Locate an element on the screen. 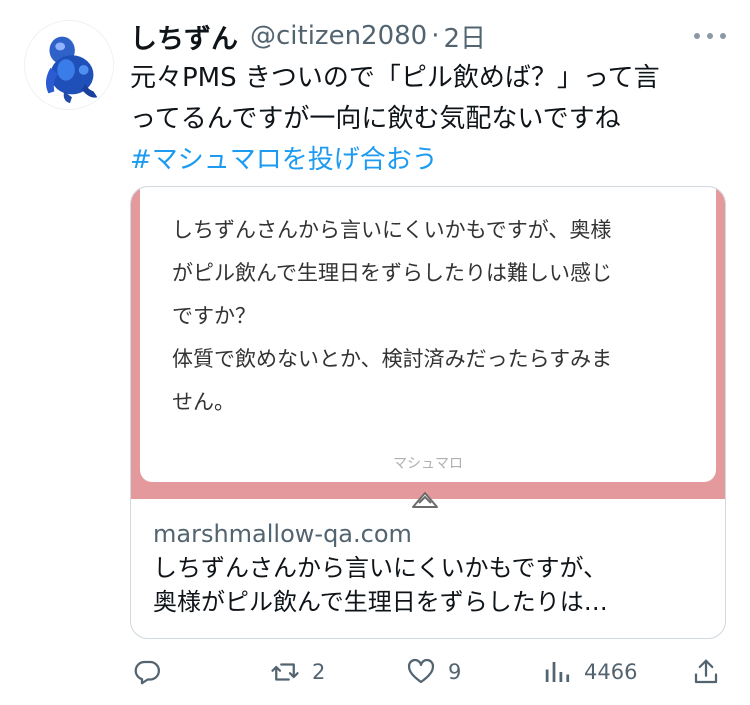 The width and height of the screenshot is (750, 705). avatar is located at coordinates (69, 65).